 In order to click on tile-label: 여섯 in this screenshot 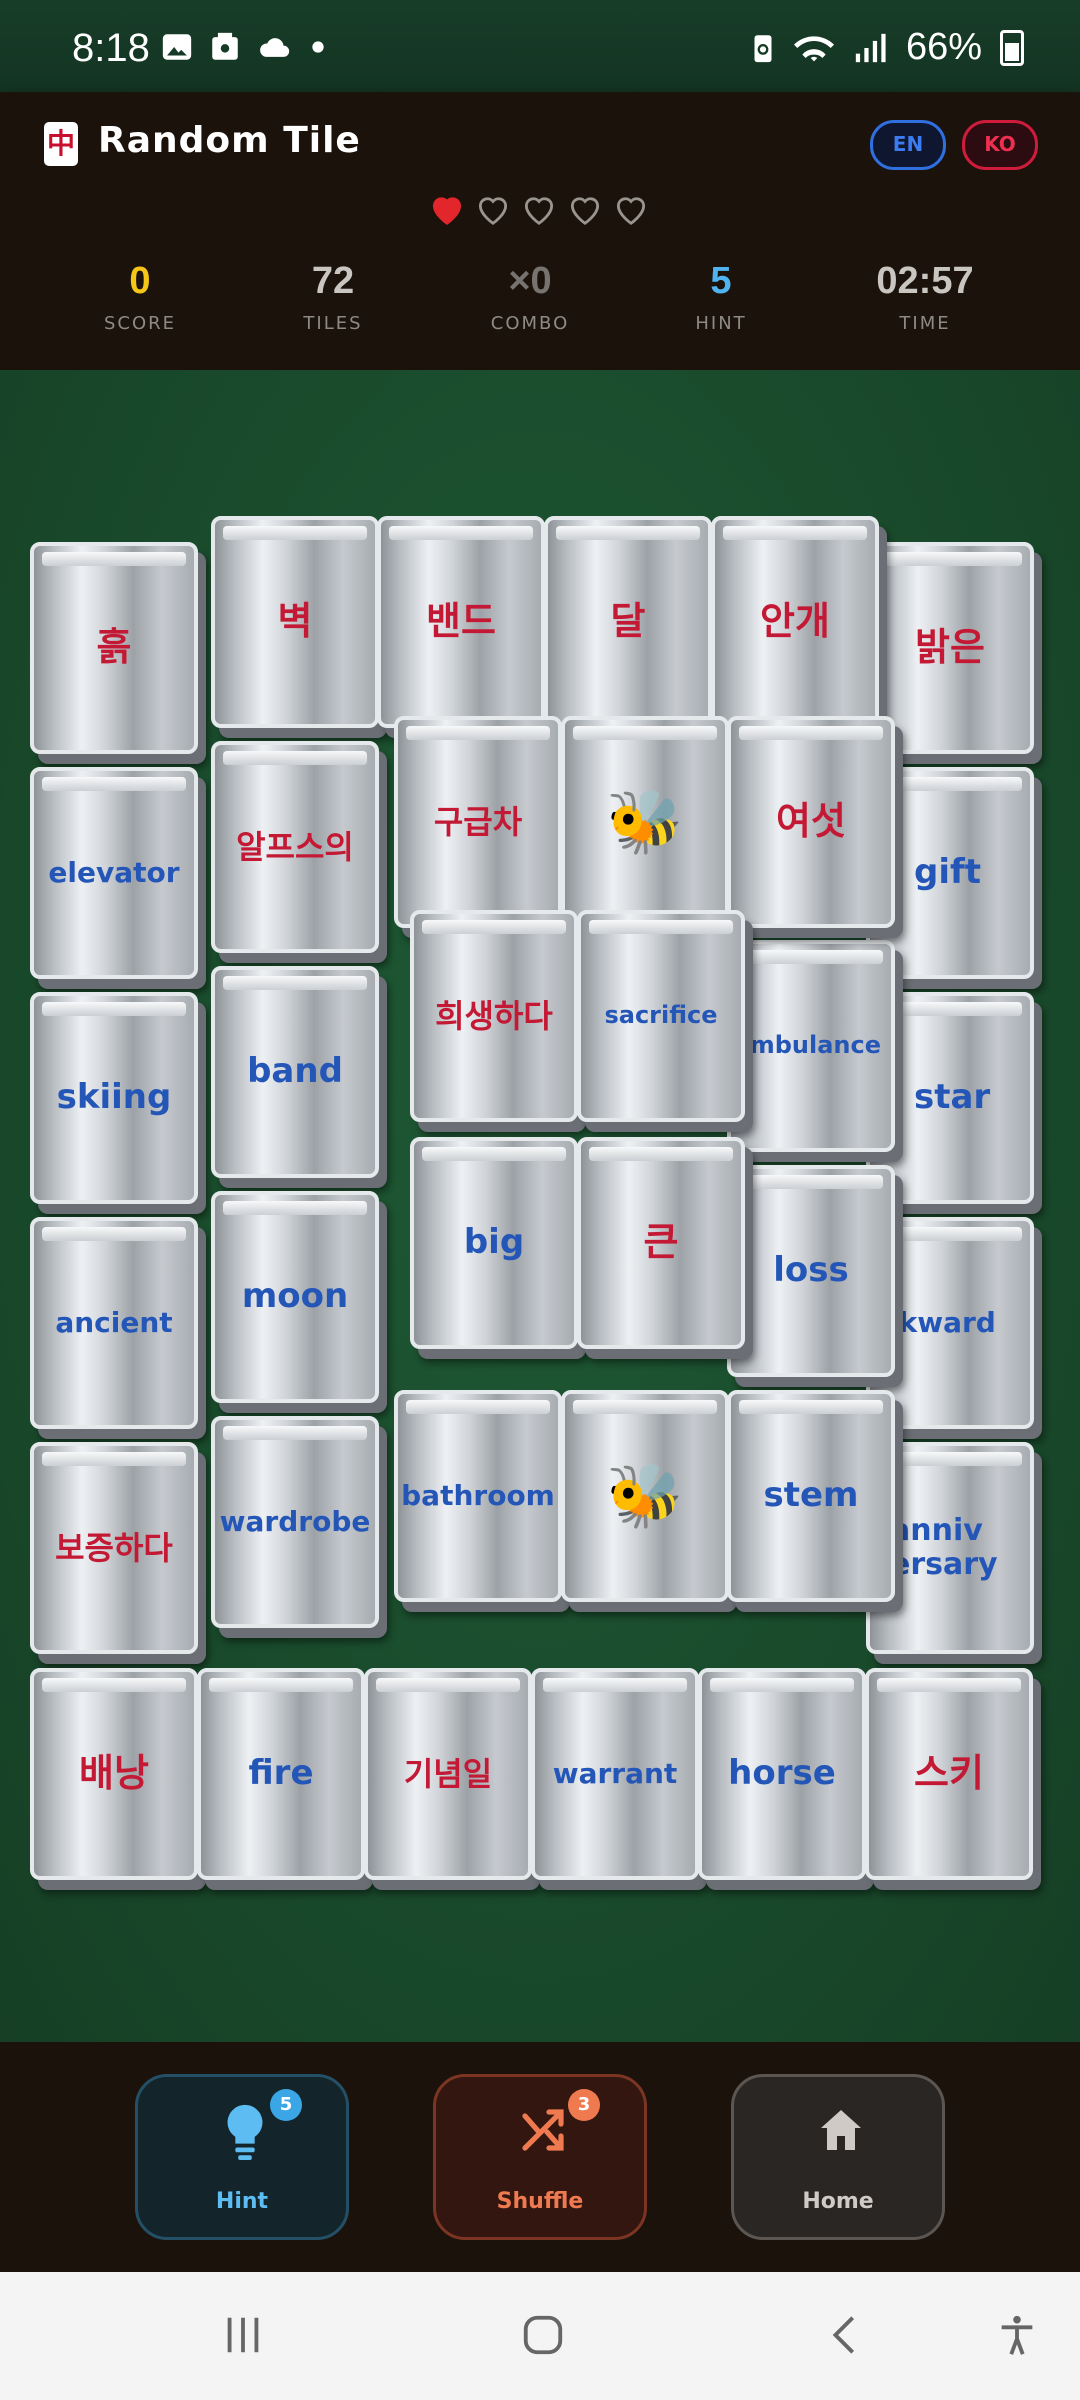, I will do `click(811, 821)`.